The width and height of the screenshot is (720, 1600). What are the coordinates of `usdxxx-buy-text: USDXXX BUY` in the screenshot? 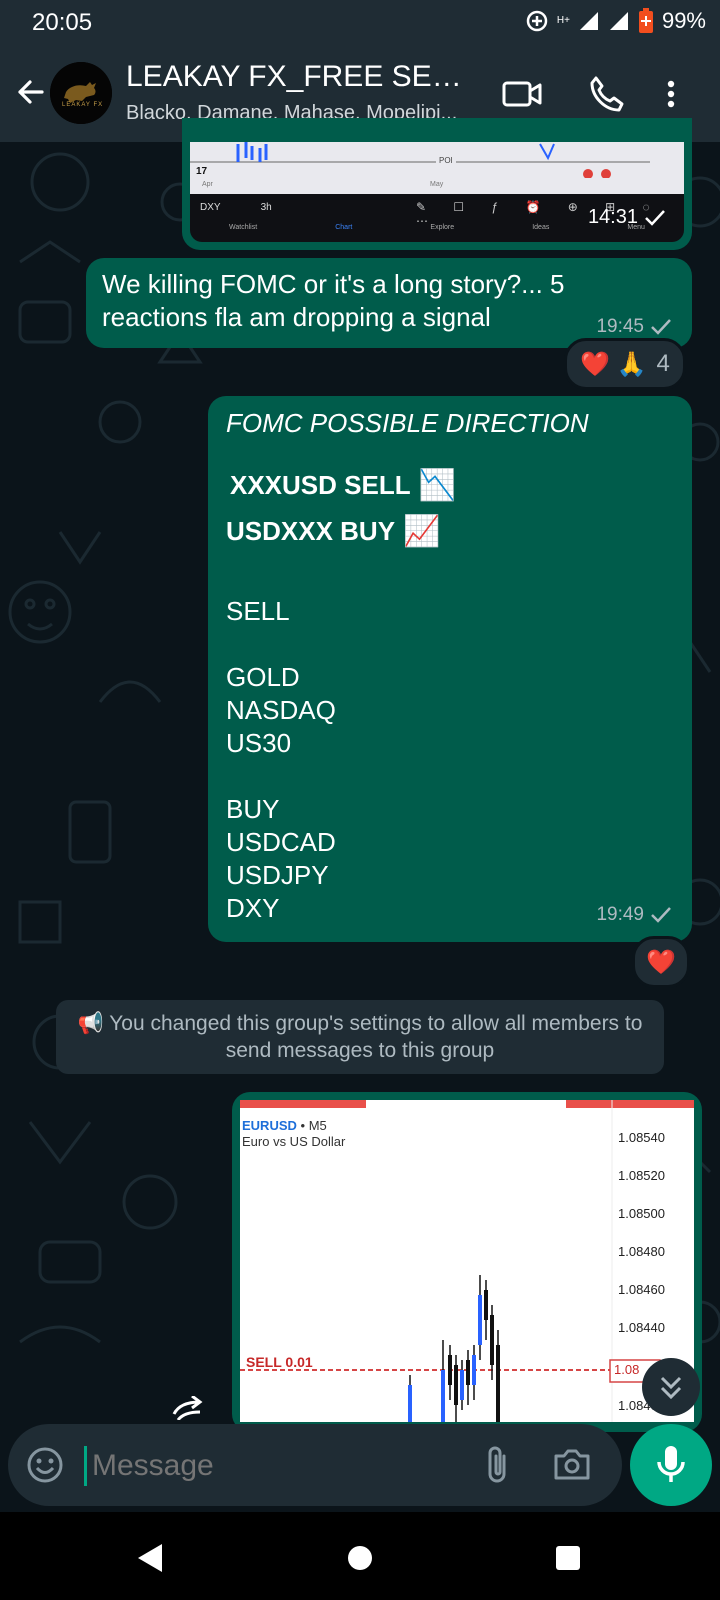 It's located at (311, 531).